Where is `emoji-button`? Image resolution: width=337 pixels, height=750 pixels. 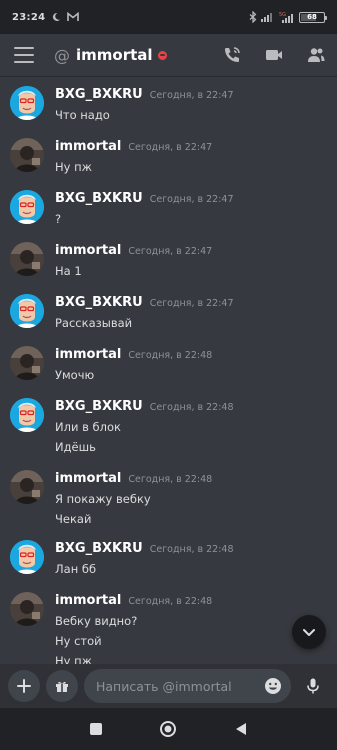
emoji-button is located at coordinates (273, 686).